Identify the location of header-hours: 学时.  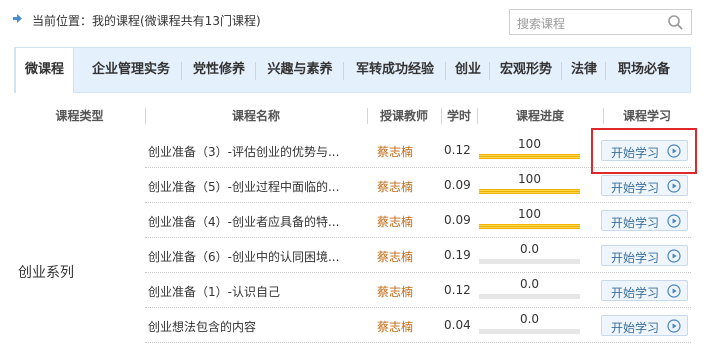
(458, 116).